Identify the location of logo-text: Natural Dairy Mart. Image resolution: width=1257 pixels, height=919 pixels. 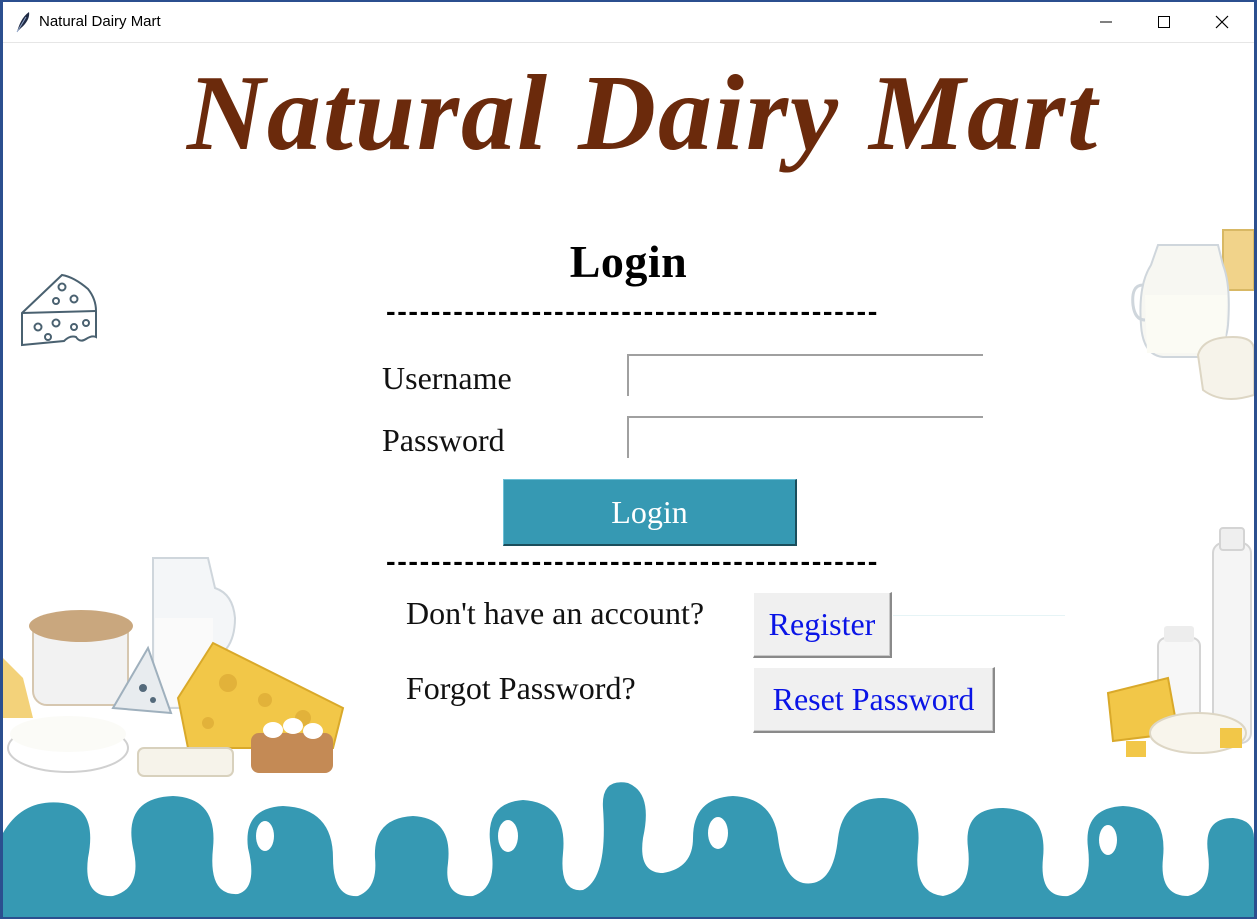
(643, 113).